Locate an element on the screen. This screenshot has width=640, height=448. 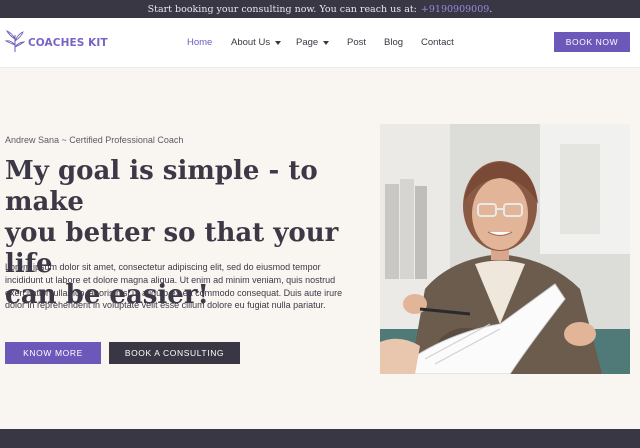
nav-label: Contact is located at coordinates (437, 42).